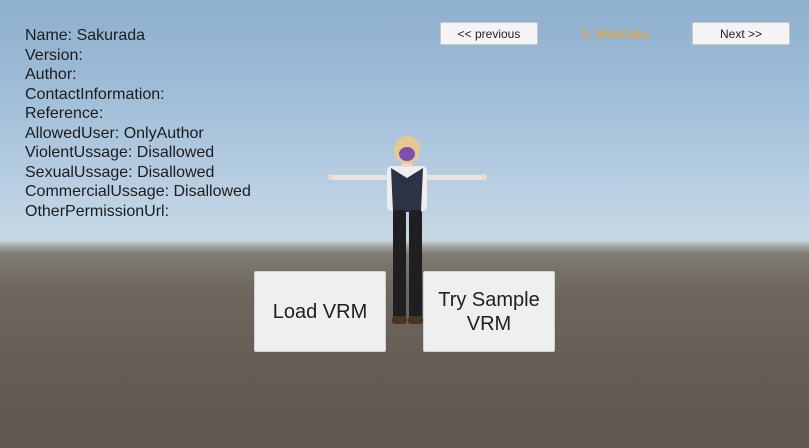  What do you see at coordinates (114, 133) in the screenshot?
I see `meta-allowed-user: AllowedUser: OnlyAuthor` at bounding box center [114, 133].